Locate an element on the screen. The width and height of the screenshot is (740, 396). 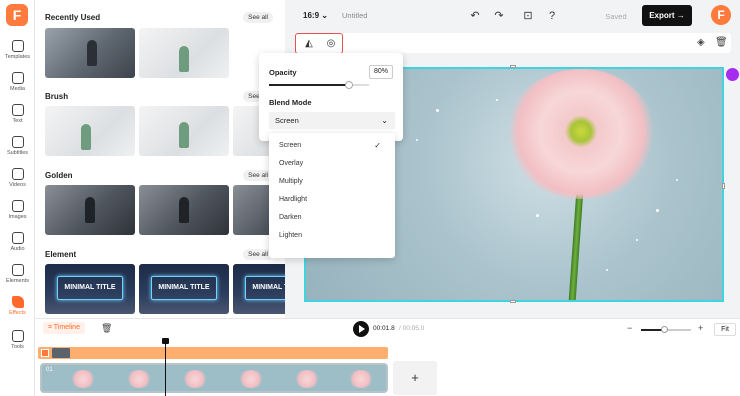
subtitles-icon is located at coordinates (17, 142).